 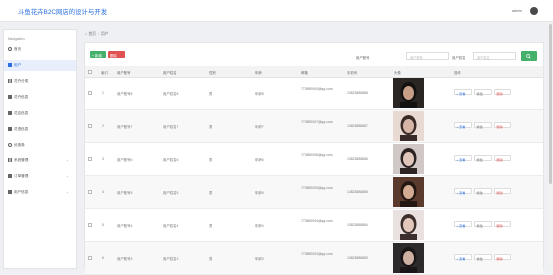 I want to click on cell-account: 用户账号3, so click(x=125, y=259).